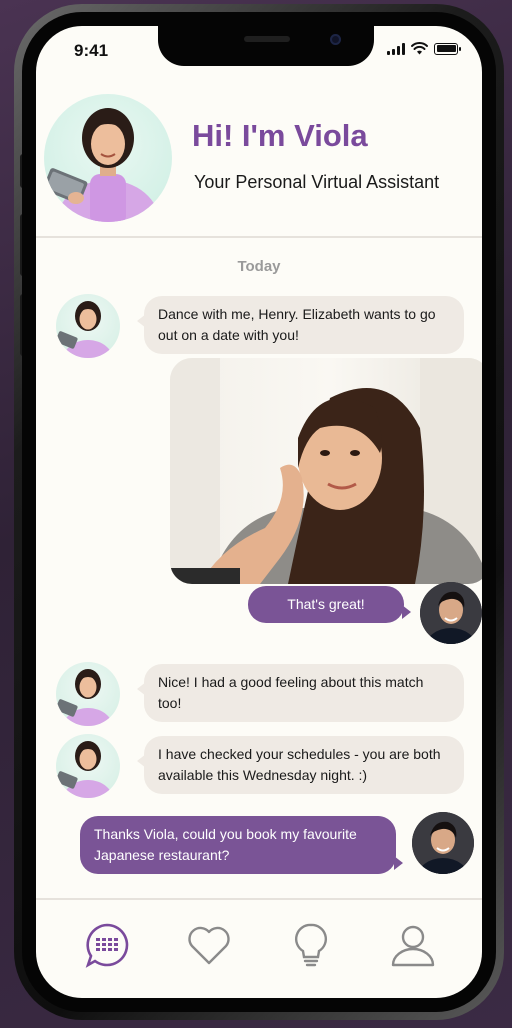 Image resolution: width=512 pixels, height=1028 pixels. I want to click on message-bubble-user: That's great!, so click(329, 604).